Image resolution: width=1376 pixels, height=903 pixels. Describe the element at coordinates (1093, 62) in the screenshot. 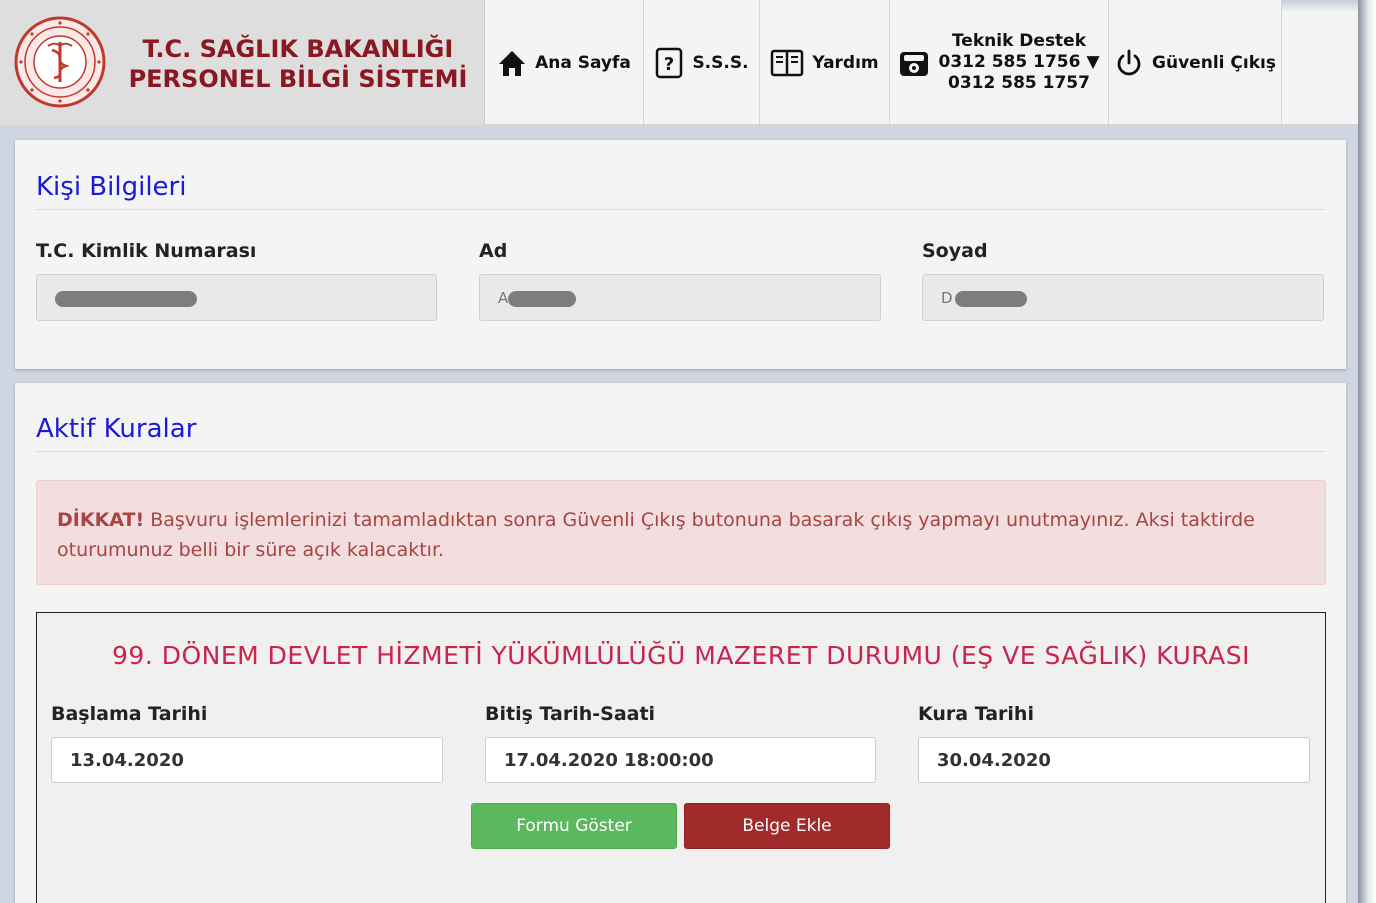

I see `chevron-down-icon: ▼` at that location.